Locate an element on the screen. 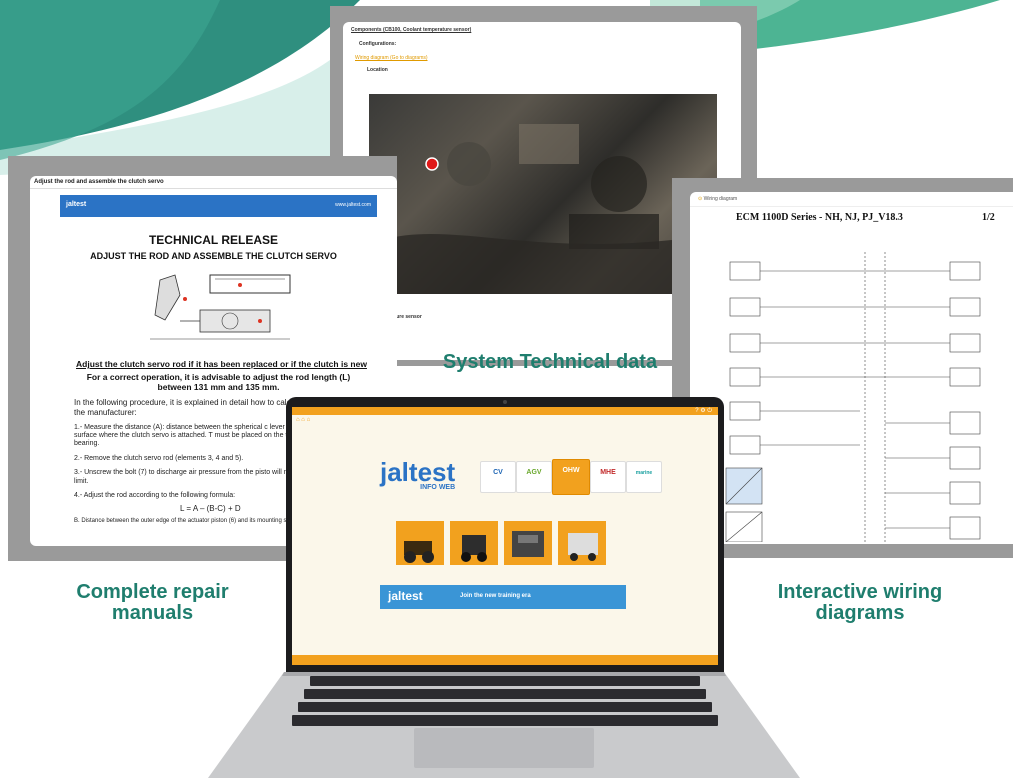  tile-mhe-label: MHE is located at coordinates (608, 472).